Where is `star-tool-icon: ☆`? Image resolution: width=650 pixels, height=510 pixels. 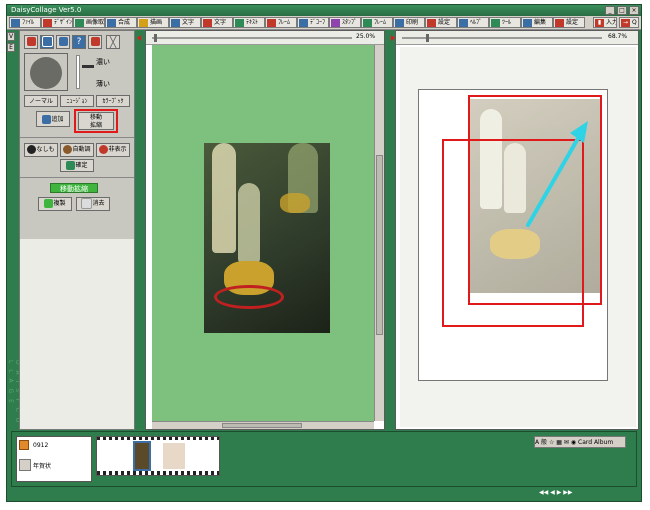 star-tool-icon: ☆ is located at coordinates (551, 442).